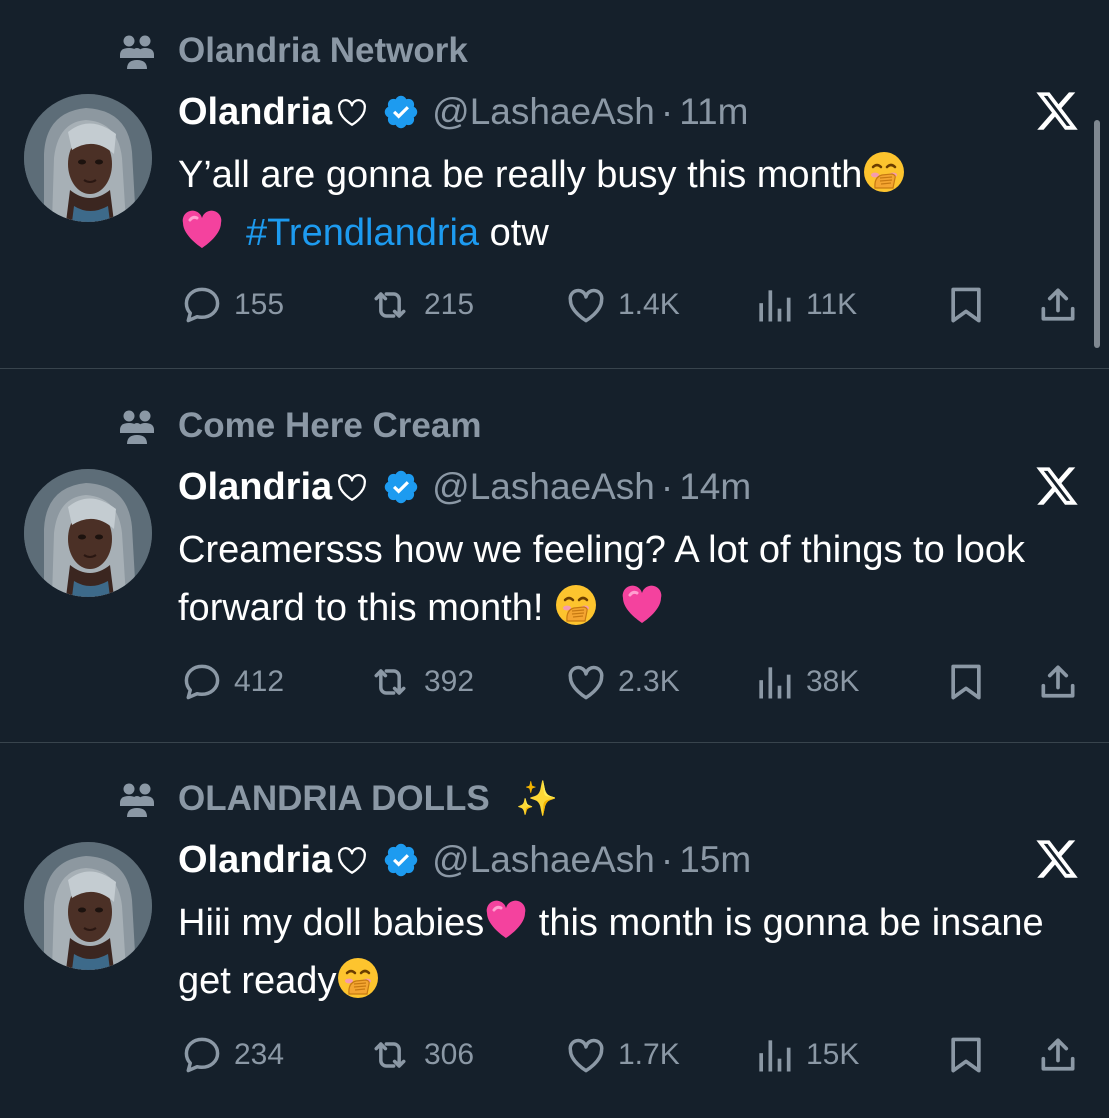 The height and width of the screenshot is (1118, 1109). I want to click on like-button: 2.3K, so click(622, 682).